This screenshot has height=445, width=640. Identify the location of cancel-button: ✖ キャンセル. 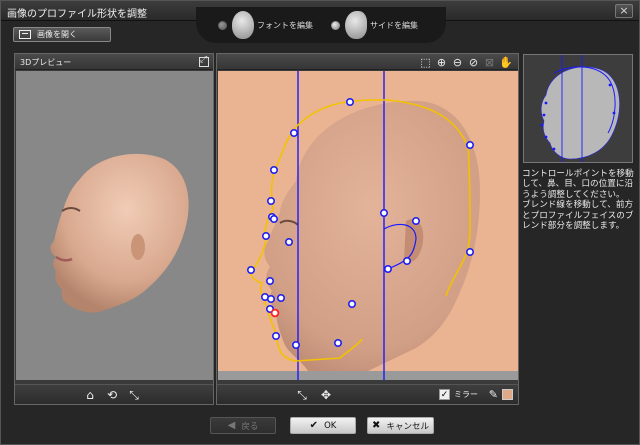
(400, 425).